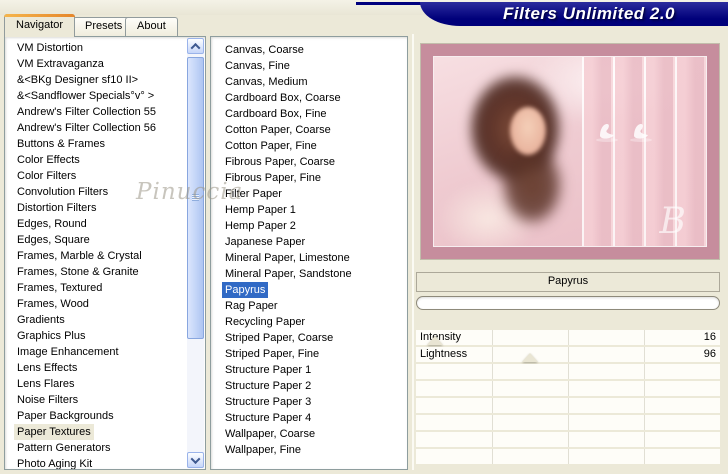 Image resolution: width=728 pixels, height=474 pixels. I want to click on list-item: Mineral Paper, Limestone, so click(314, 258).